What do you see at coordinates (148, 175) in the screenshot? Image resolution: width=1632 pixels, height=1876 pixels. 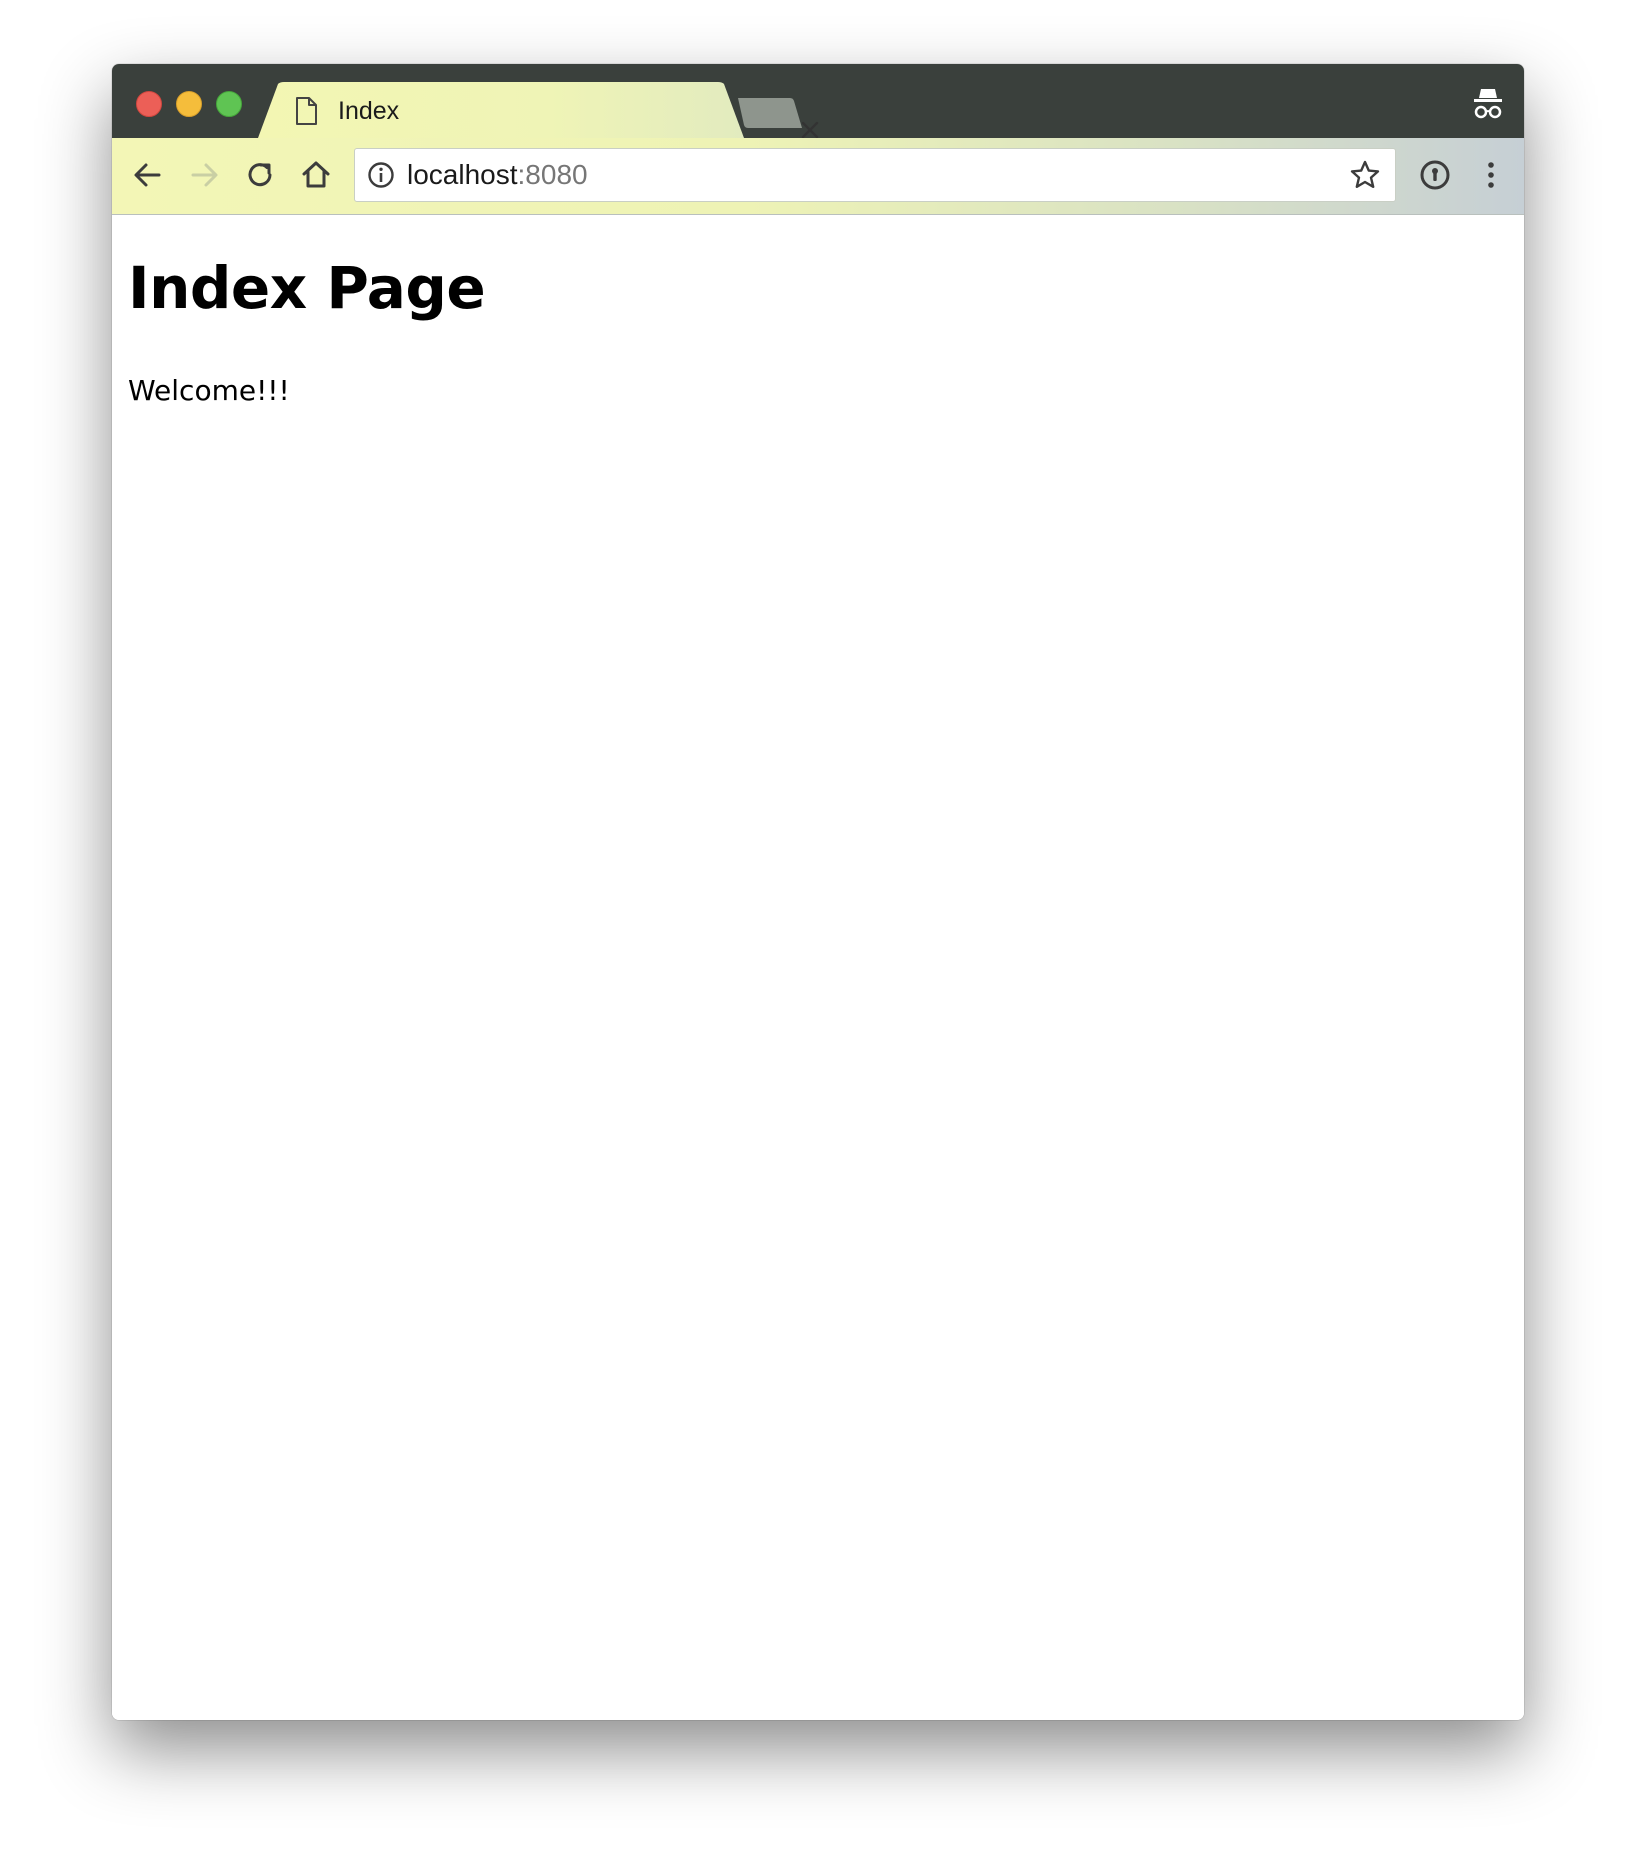 I see `back-arrow-icon` at bounding box center [148, 175].